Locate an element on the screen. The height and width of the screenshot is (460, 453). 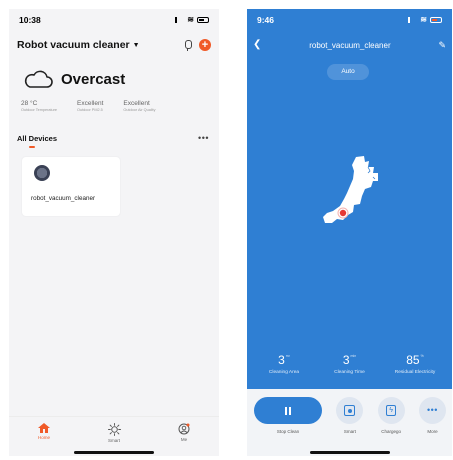
microphone-icon is located at coordinates (187, 45).